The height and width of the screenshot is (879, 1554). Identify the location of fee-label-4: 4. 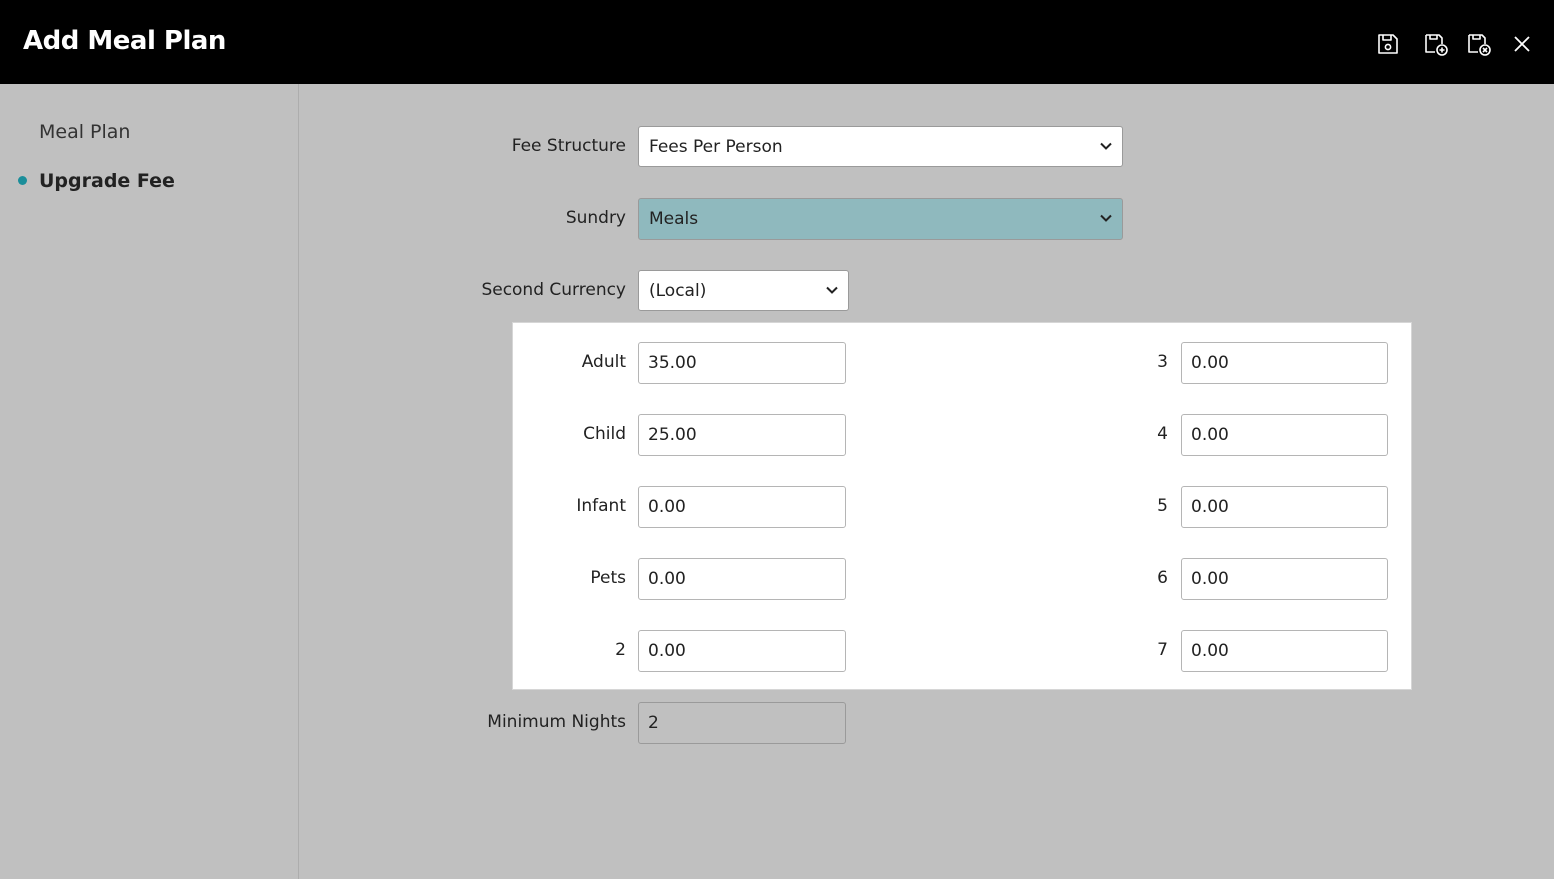
(1162, 434).